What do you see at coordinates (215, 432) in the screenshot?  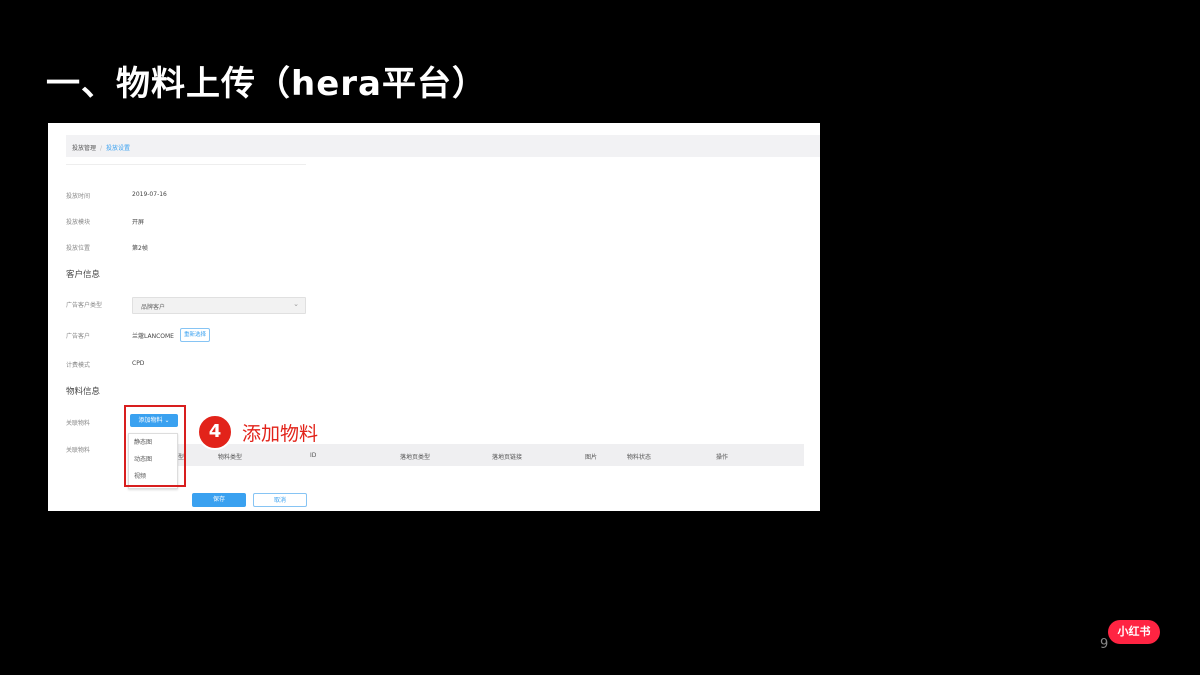 I see `step-number-badge: 4` at bounding box center [215, 432].